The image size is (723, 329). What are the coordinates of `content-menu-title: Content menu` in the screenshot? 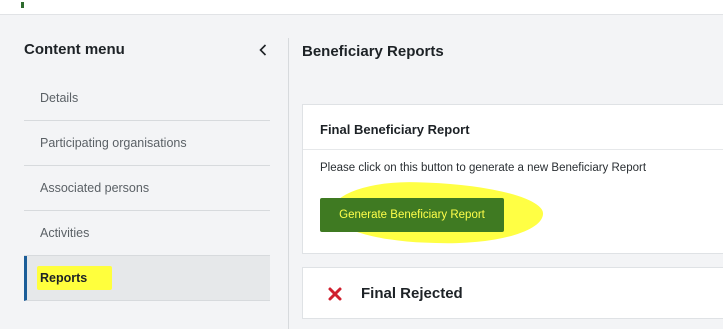 It's located at (74, 49).